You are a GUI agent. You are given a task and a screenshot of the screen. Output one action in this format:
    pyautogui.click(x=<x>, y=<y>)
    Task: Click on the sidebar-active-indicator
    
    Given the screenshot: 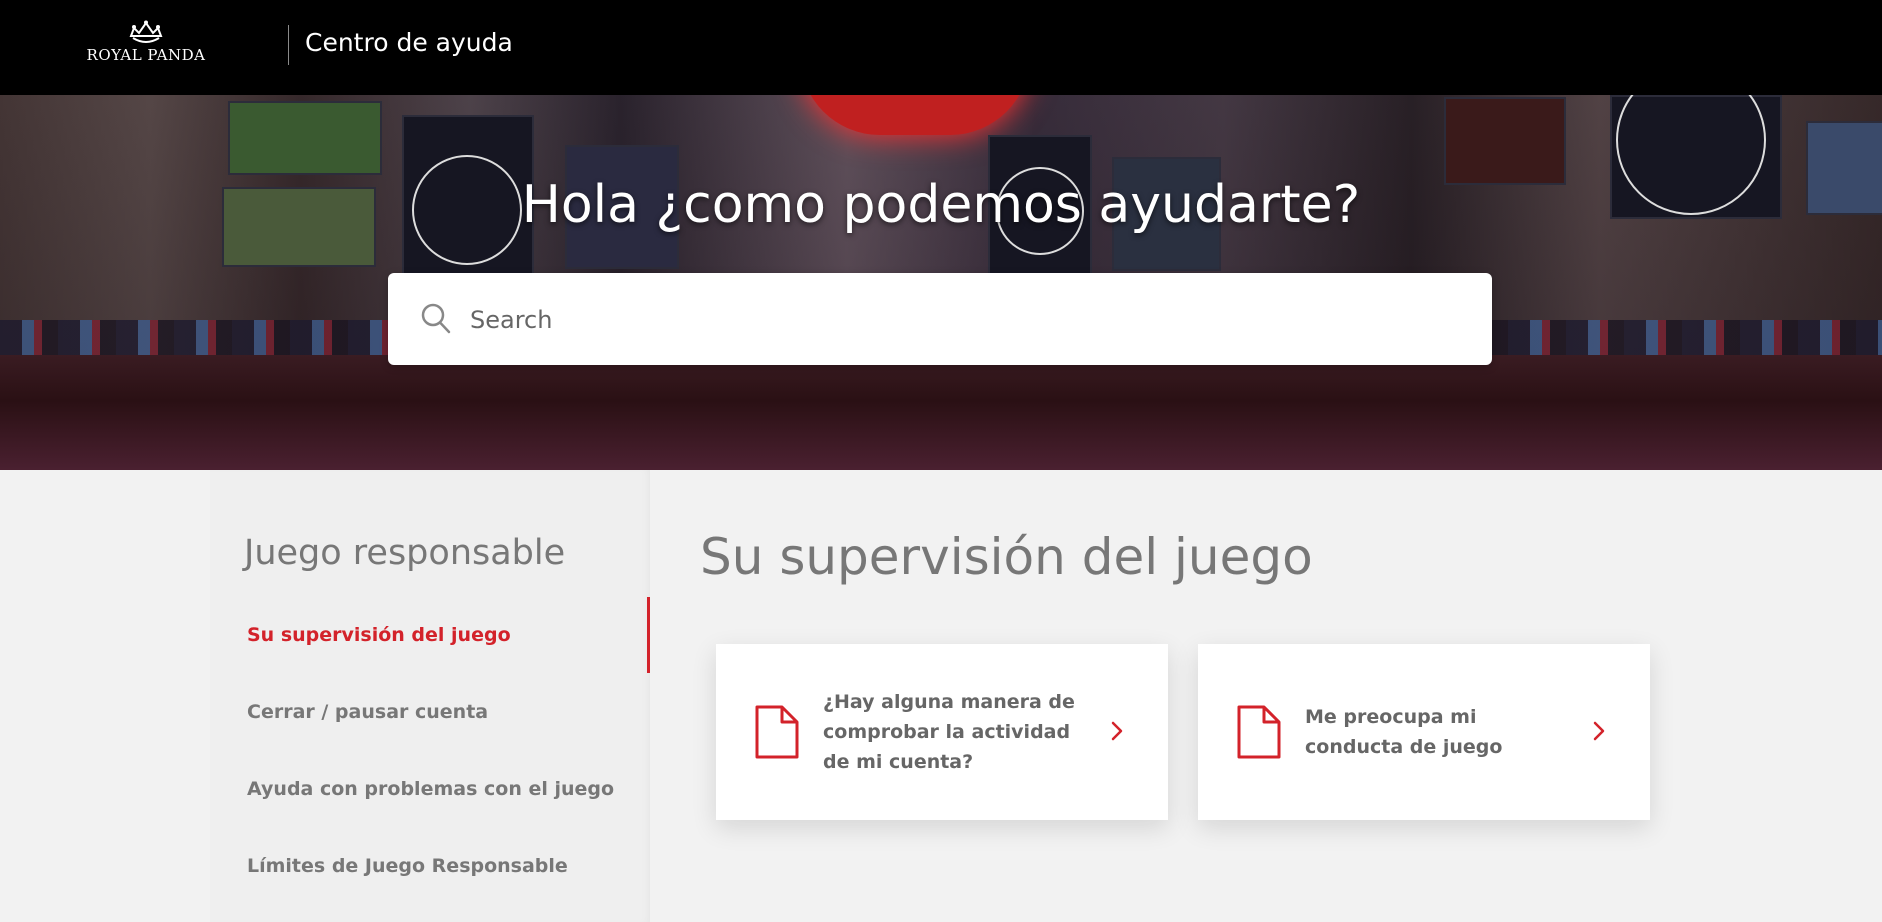 What is the action you would take?
    pyautogui.click(x=648, y=635)
    